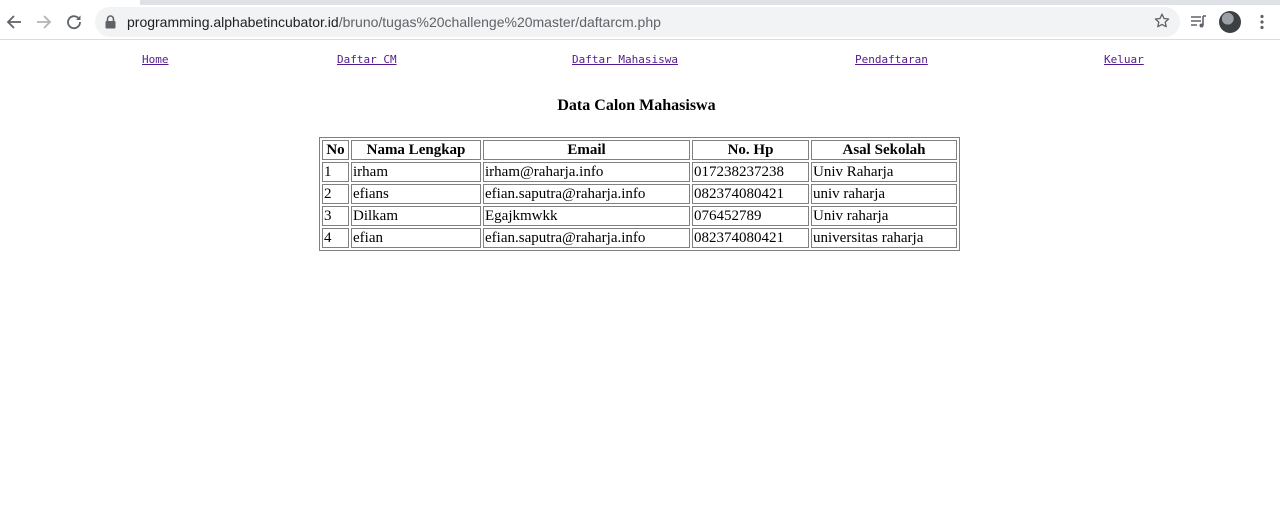 This screenshot has width=1280, height=525. Describe the element at coordinates (335, 172) in the screenshot. I see `cell-no: 1` at that location.